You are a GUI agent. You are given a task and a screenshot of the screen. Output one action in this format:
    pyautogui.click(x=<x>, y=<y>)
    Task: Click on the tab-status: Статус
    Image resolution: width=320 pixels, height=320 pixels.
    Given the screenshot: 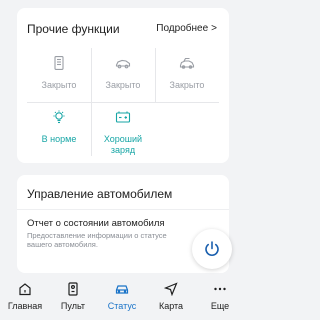 What is the action you would take?
    pyautogui.click(x=122, y=296)
    